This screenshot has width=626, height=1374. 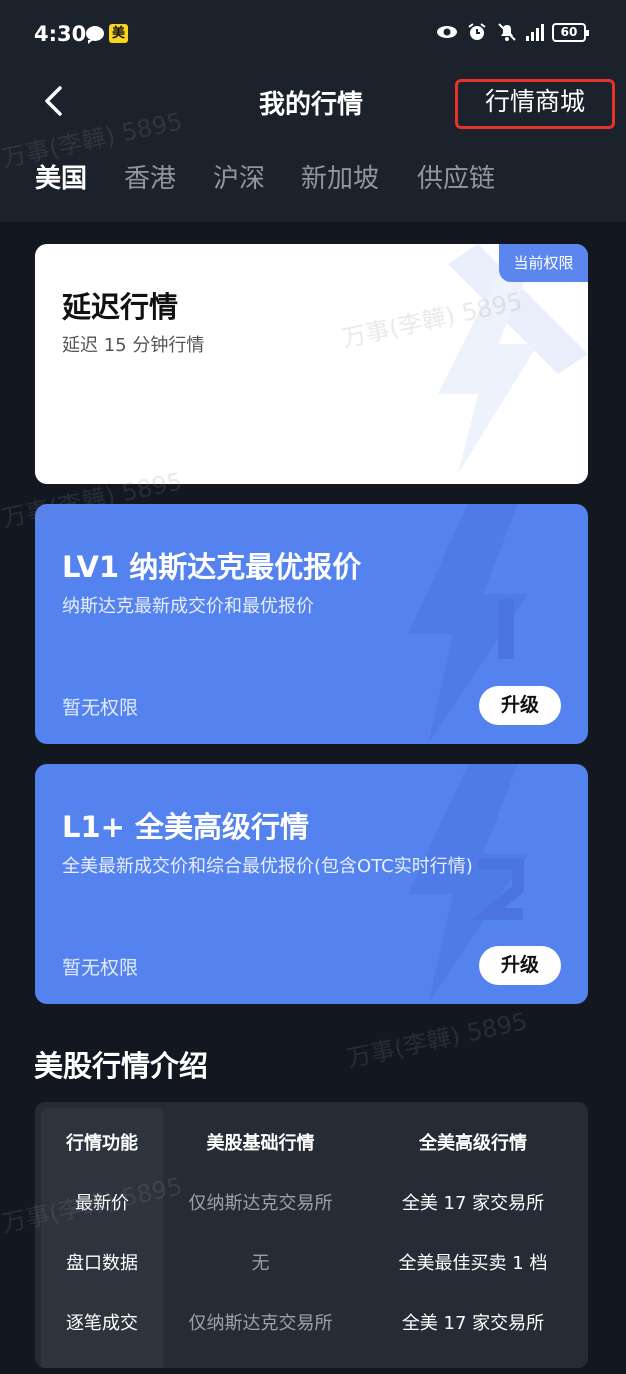 I want to click on status-right-icons: 60, so click(x=512, y=32).